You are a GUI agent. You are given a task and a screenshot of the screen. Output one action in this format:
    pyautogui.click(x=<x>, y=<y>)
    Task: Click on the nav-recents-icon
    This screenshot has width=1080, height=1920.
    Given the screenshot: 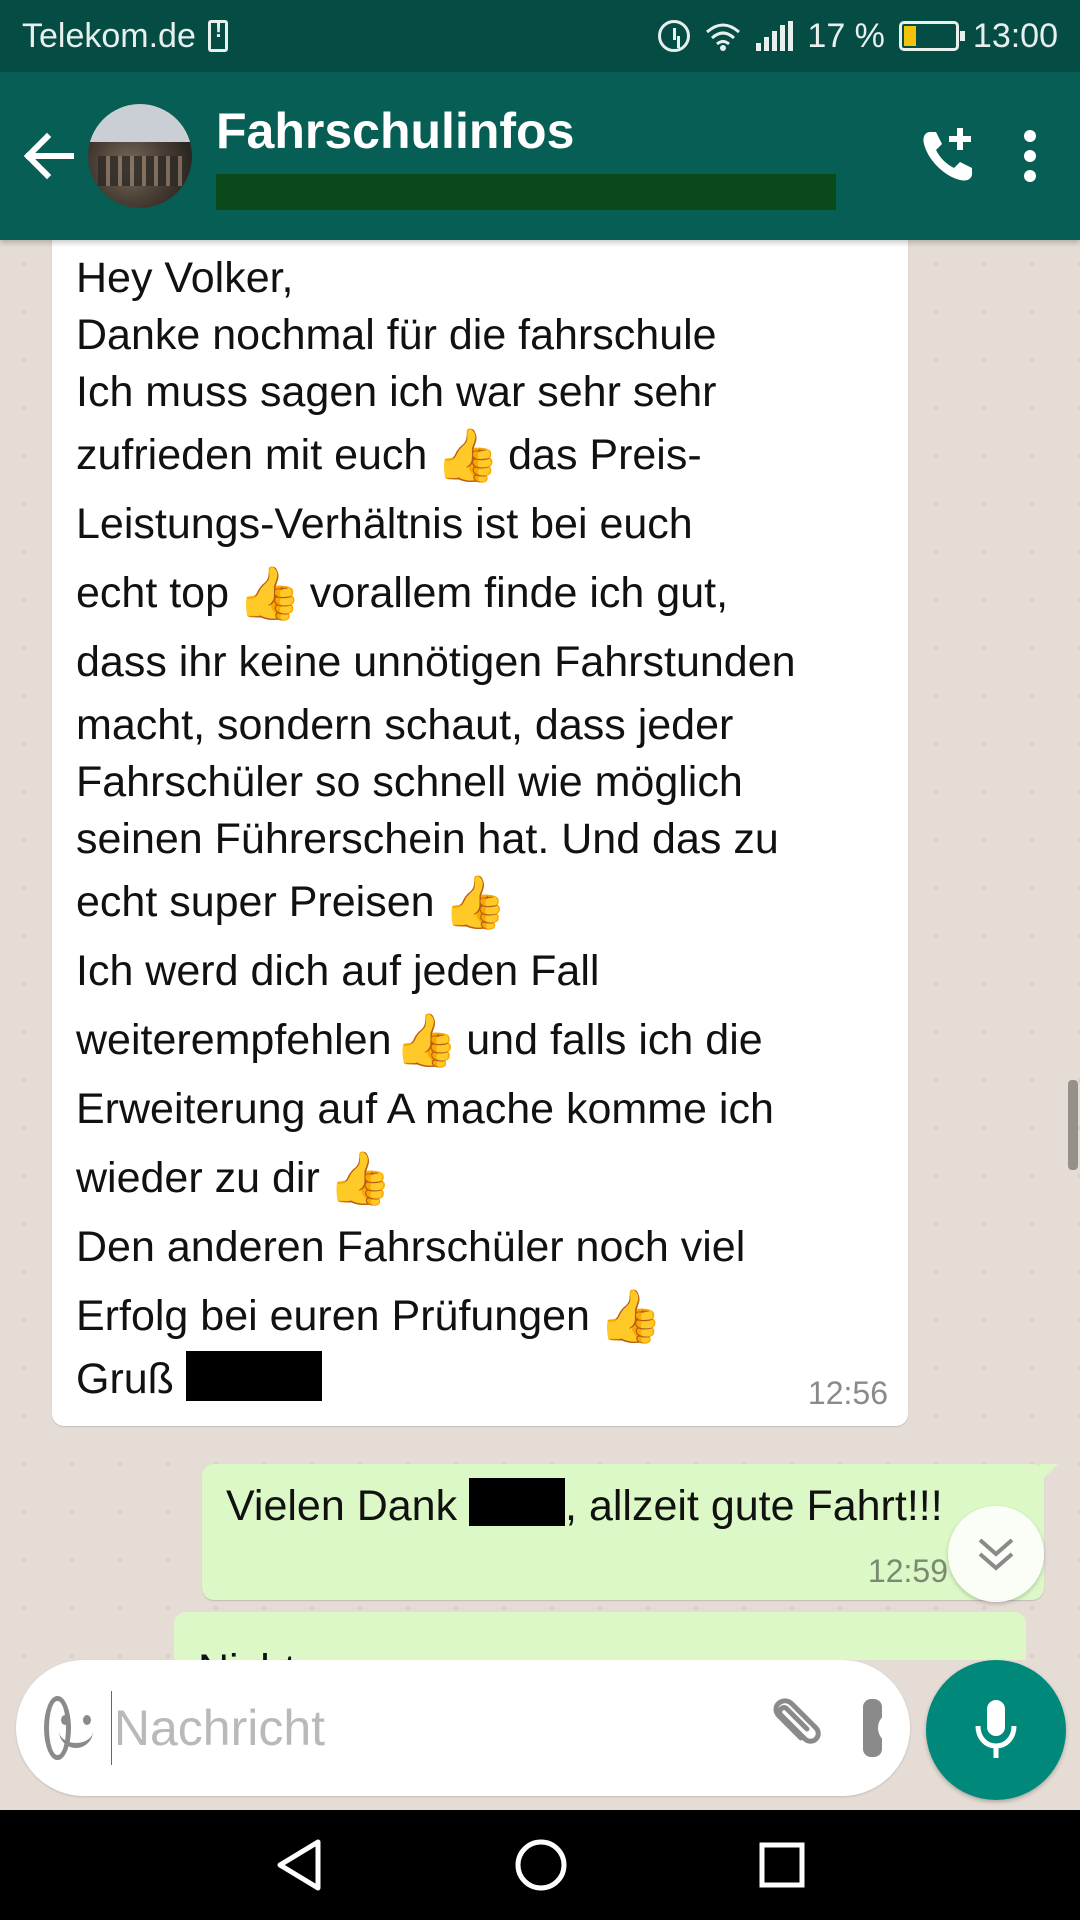 What is the action you would take?
    pyautogui.click(x=782, y=1865)
    